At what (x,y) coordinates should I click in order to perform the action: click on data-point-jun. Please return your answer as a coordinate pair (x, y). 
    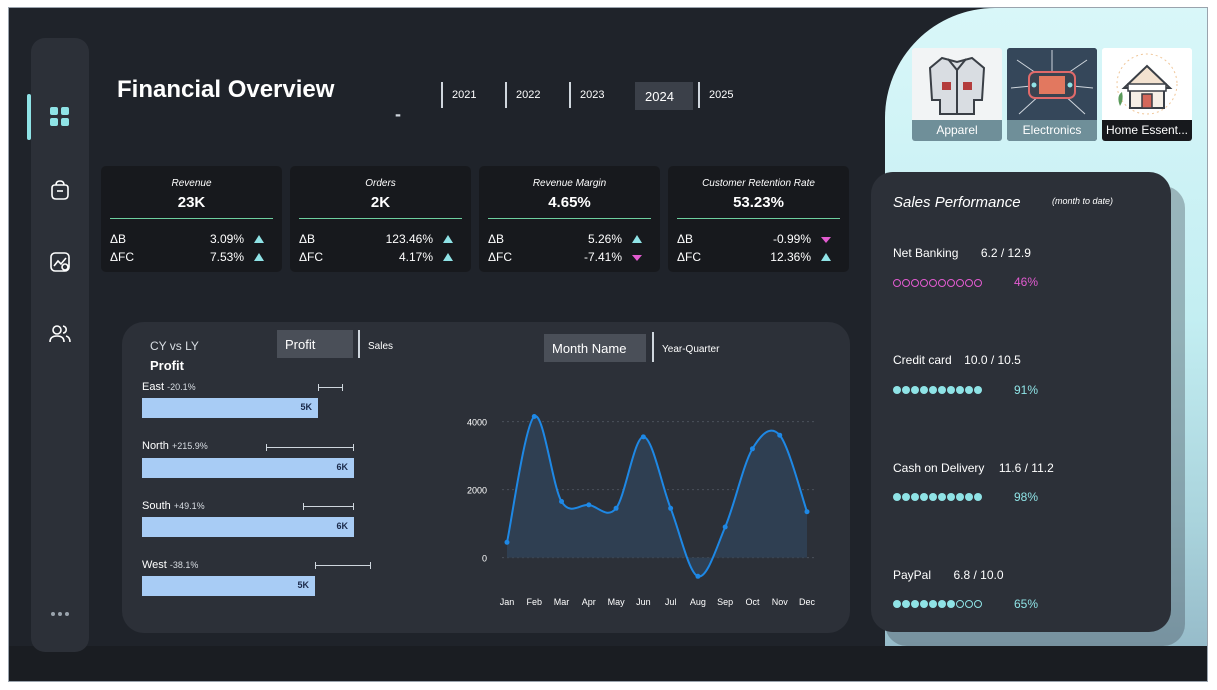
    Looking at the image, I should click on (643, 437).